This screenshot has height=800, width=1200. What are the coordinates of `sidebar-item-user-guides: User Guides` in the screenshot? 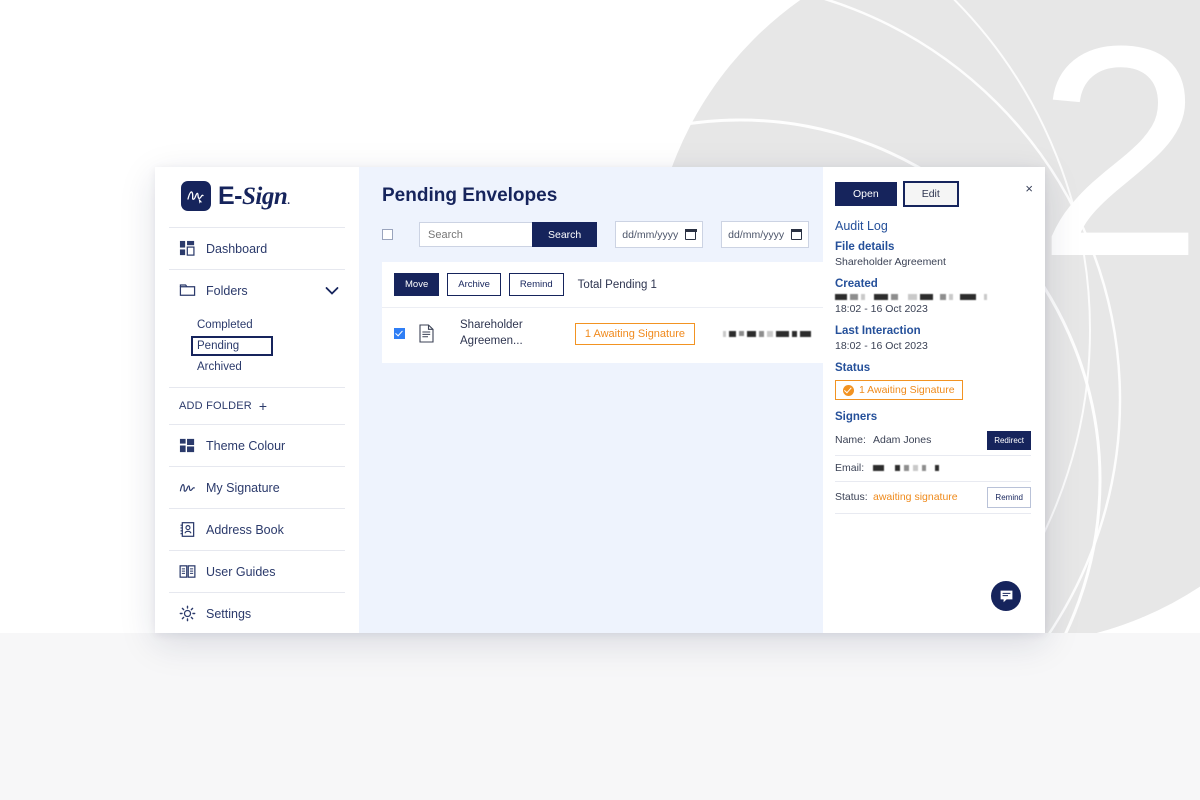 It's located at (257, 571).